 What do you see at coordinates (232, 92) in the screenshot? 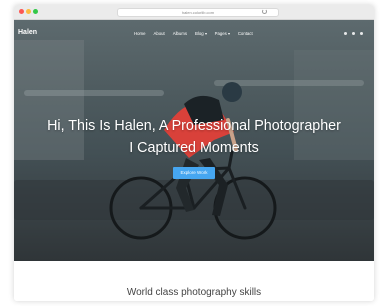
I see `helmet` at bounding box center [232, 92].